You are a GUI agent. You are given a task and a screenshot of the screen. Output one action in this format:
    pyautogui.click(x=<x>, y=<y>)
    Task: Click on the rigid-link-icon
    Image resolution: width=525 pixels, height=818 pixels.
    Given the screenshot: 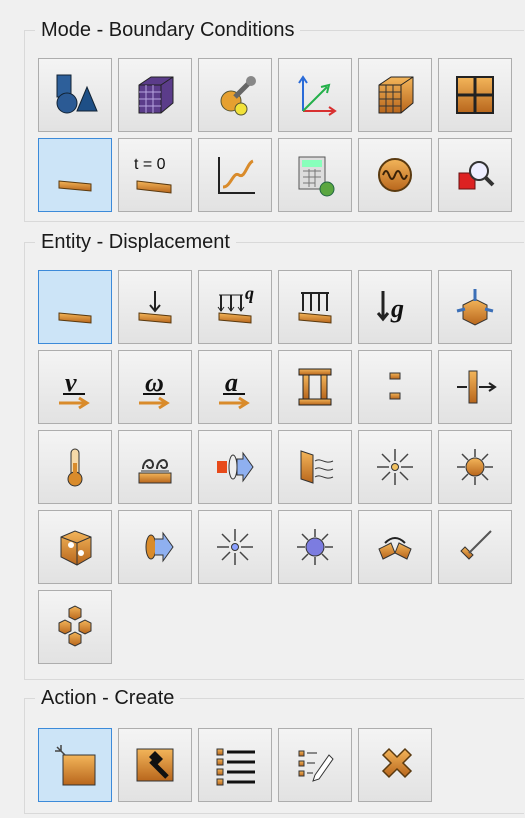 What is the action you would take?
    pyautogui.click(x=475, y=387)
    